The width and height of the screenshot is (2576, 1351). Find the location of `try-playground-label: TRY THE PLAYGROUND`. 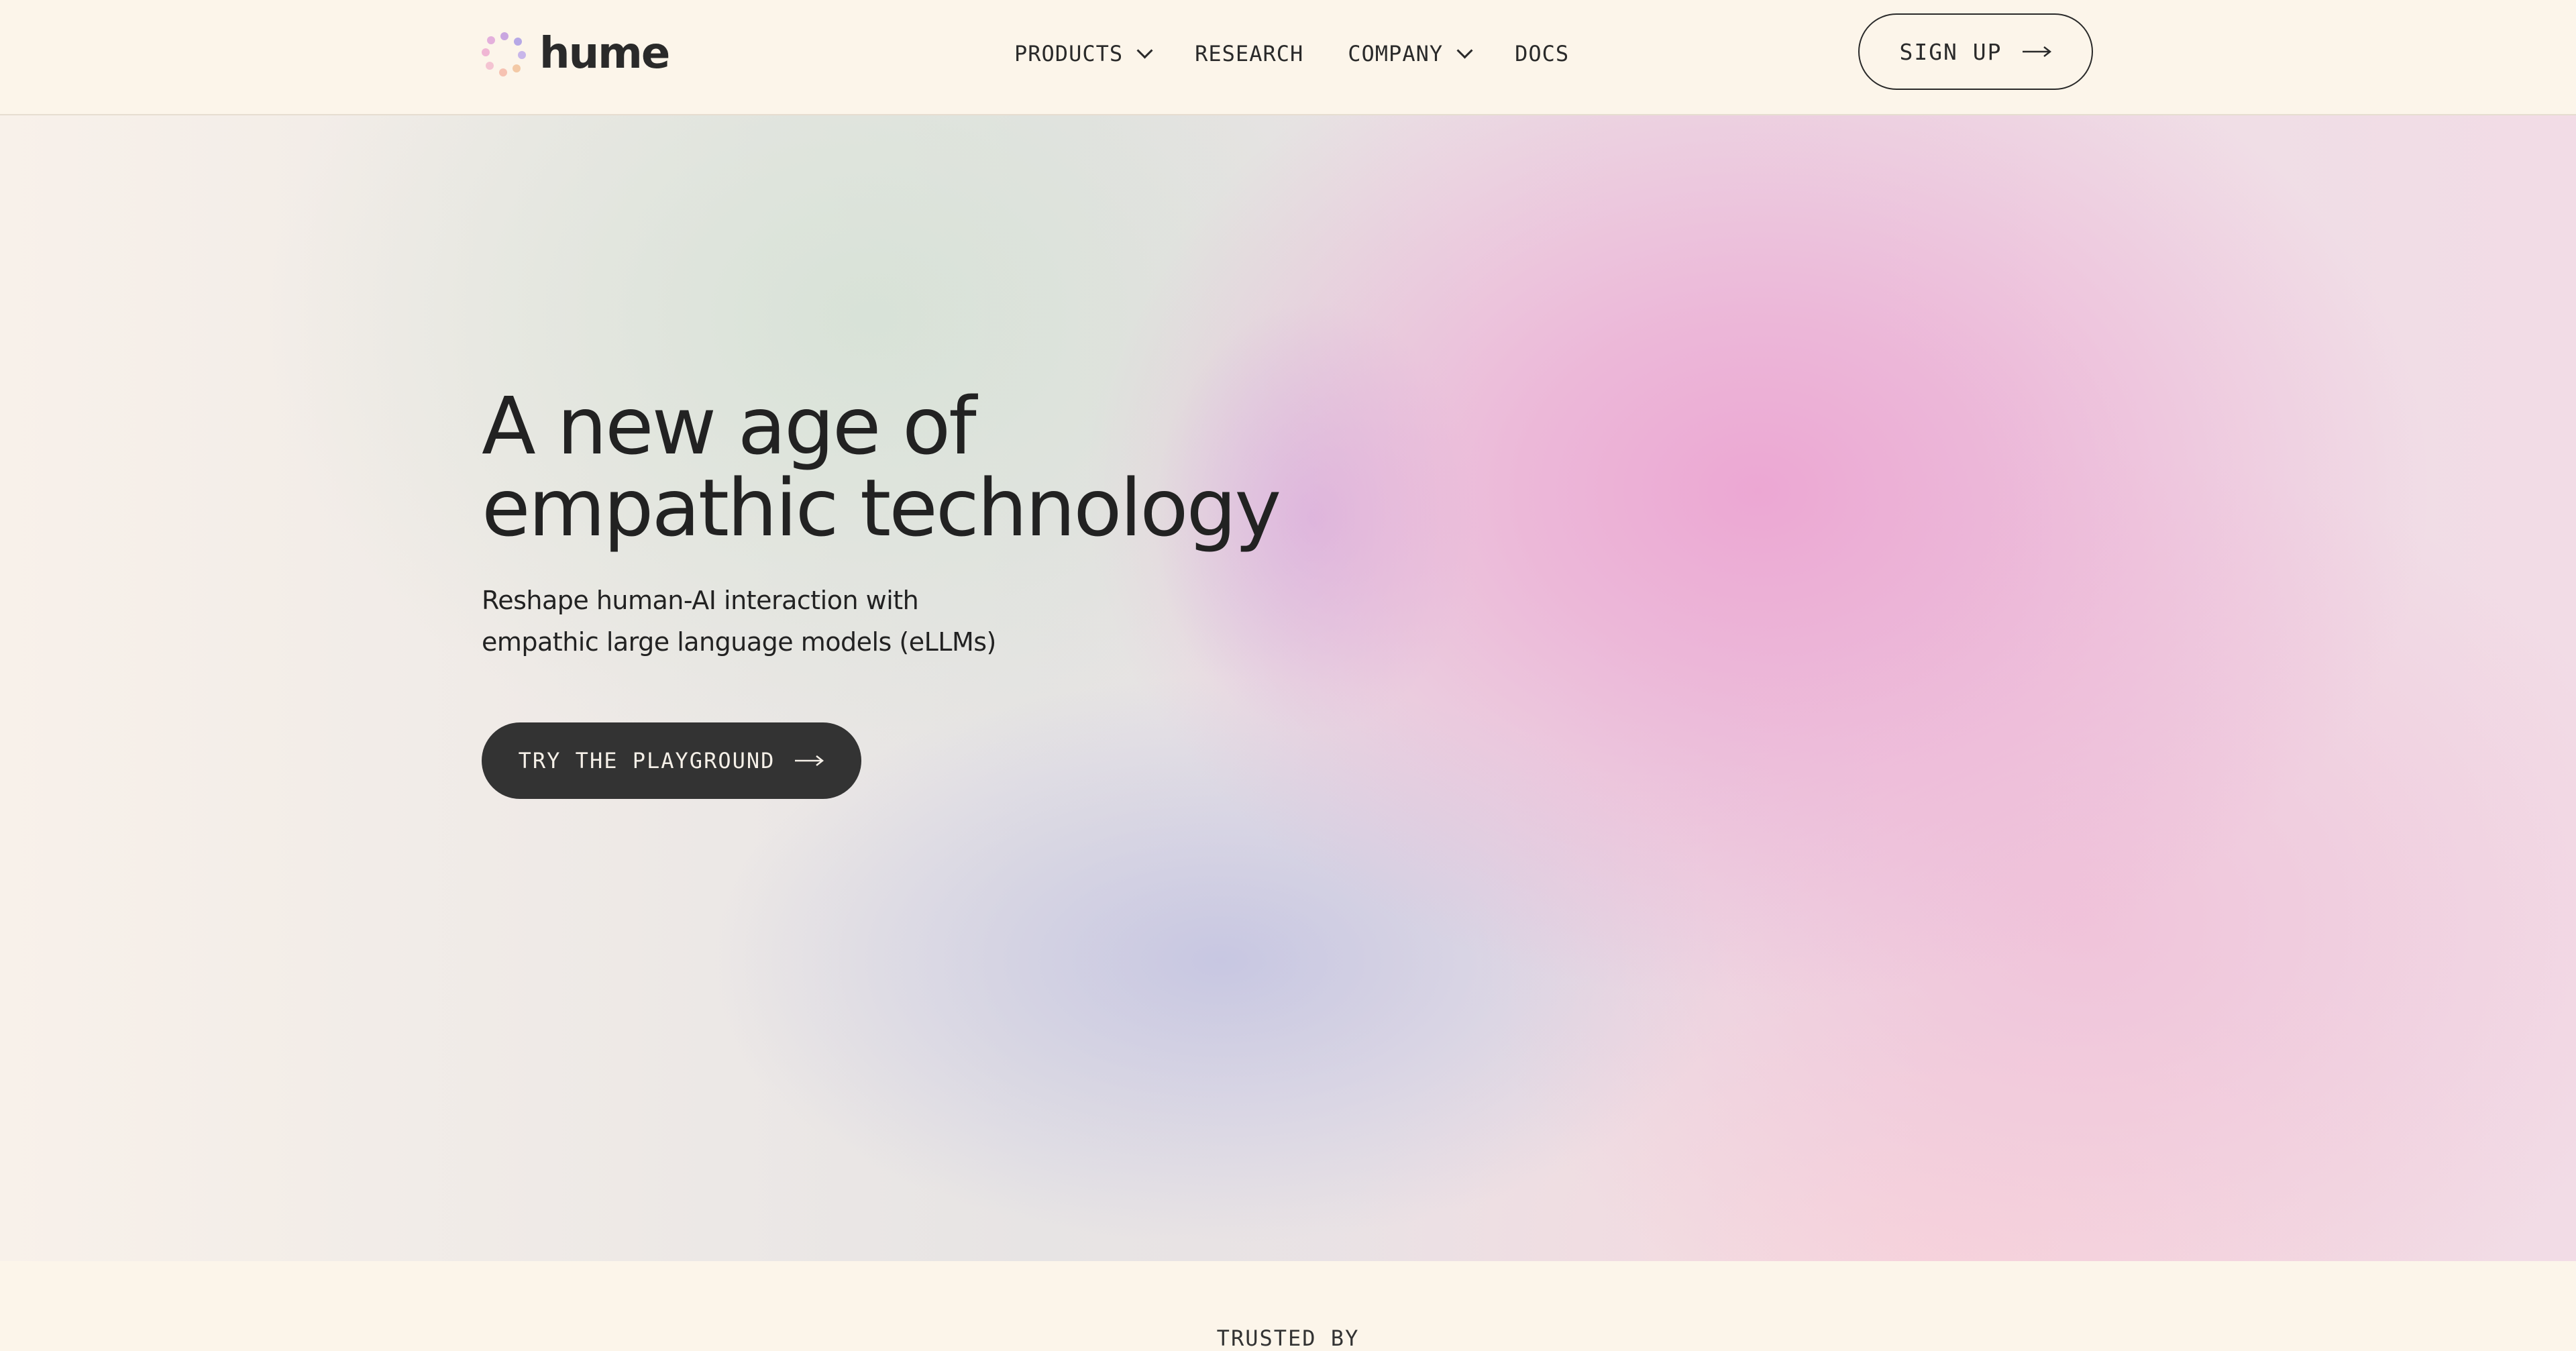

try-playground-label: TRY THE PLAYGROUND is located at coordinates (646, 760).